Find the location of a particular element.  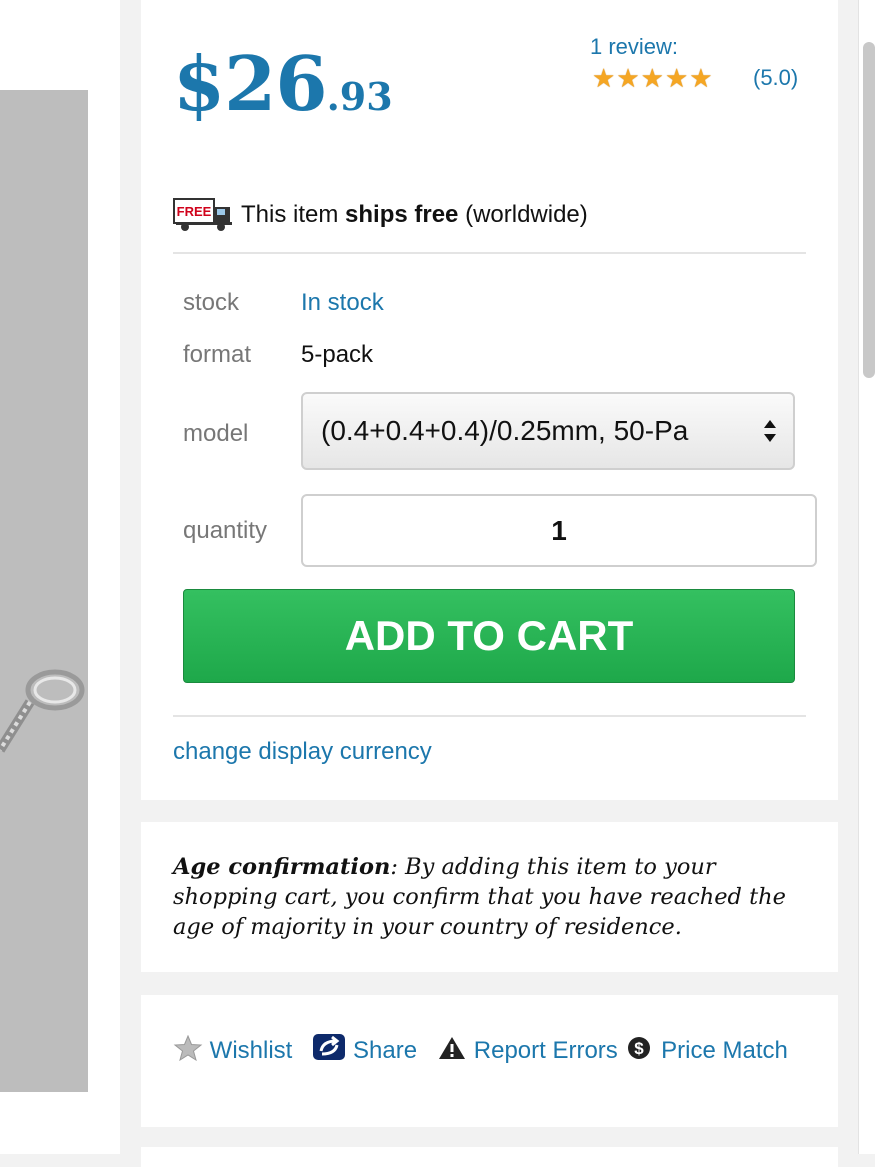

format-value: 5-pack is located at coordinates (337, 354).